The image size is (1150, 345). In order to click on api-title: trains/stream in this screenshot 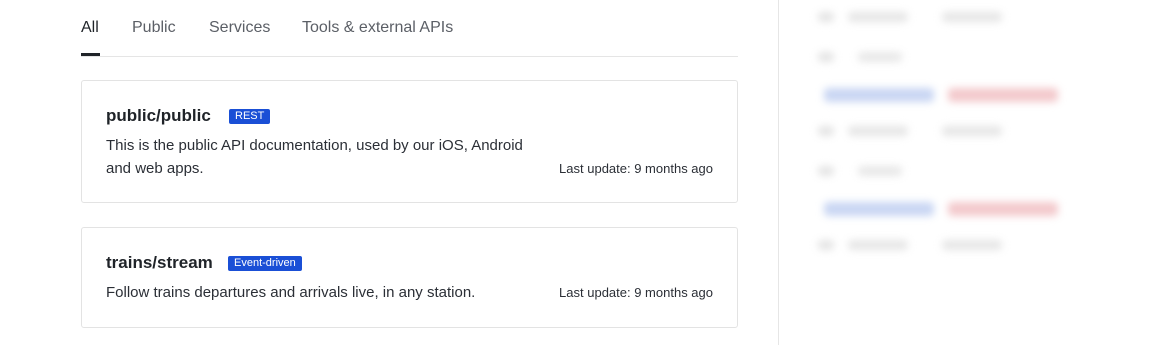, I will do `click(159, 262)`.